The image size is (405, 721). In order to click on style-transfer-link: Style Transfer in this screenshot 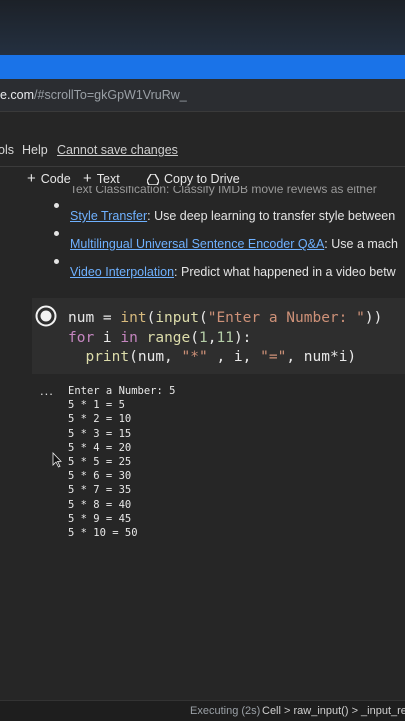, I will do `click(108, 216)`.